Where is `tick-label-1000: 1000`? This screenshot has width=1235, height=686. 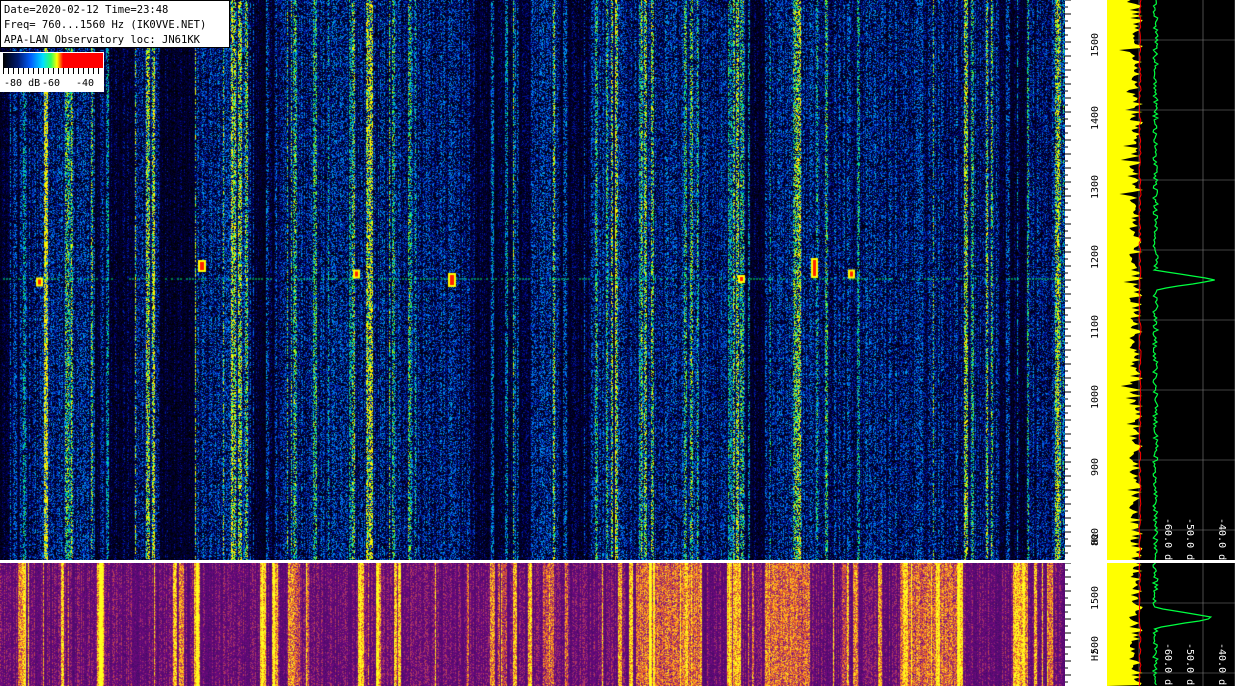 tick-label-1000: 1000 is located at coordinates (1095, 397).